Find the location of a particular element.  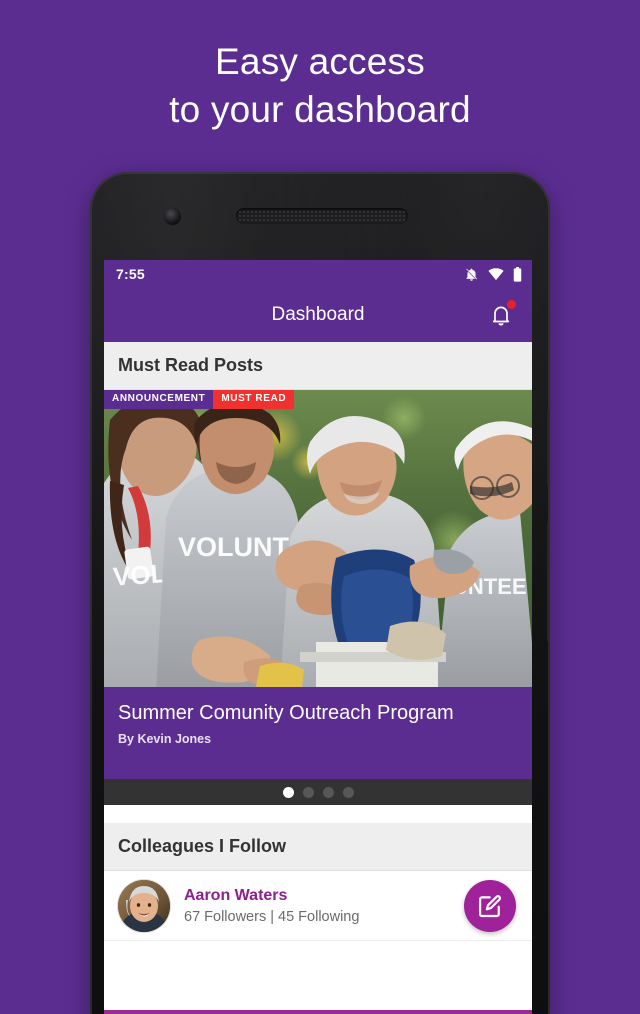

promo-headline: Easy access to your dashboard is located at coordinates (320, 86).